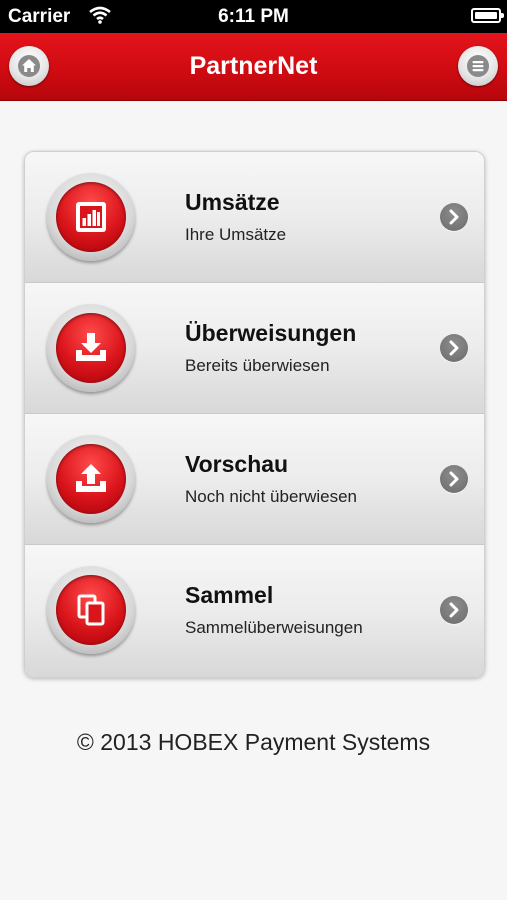  Describe the element at coordinates (274, 627) in the screenshot. I see `menu-item-subtitle: Sammelüberweisungen` at that location.